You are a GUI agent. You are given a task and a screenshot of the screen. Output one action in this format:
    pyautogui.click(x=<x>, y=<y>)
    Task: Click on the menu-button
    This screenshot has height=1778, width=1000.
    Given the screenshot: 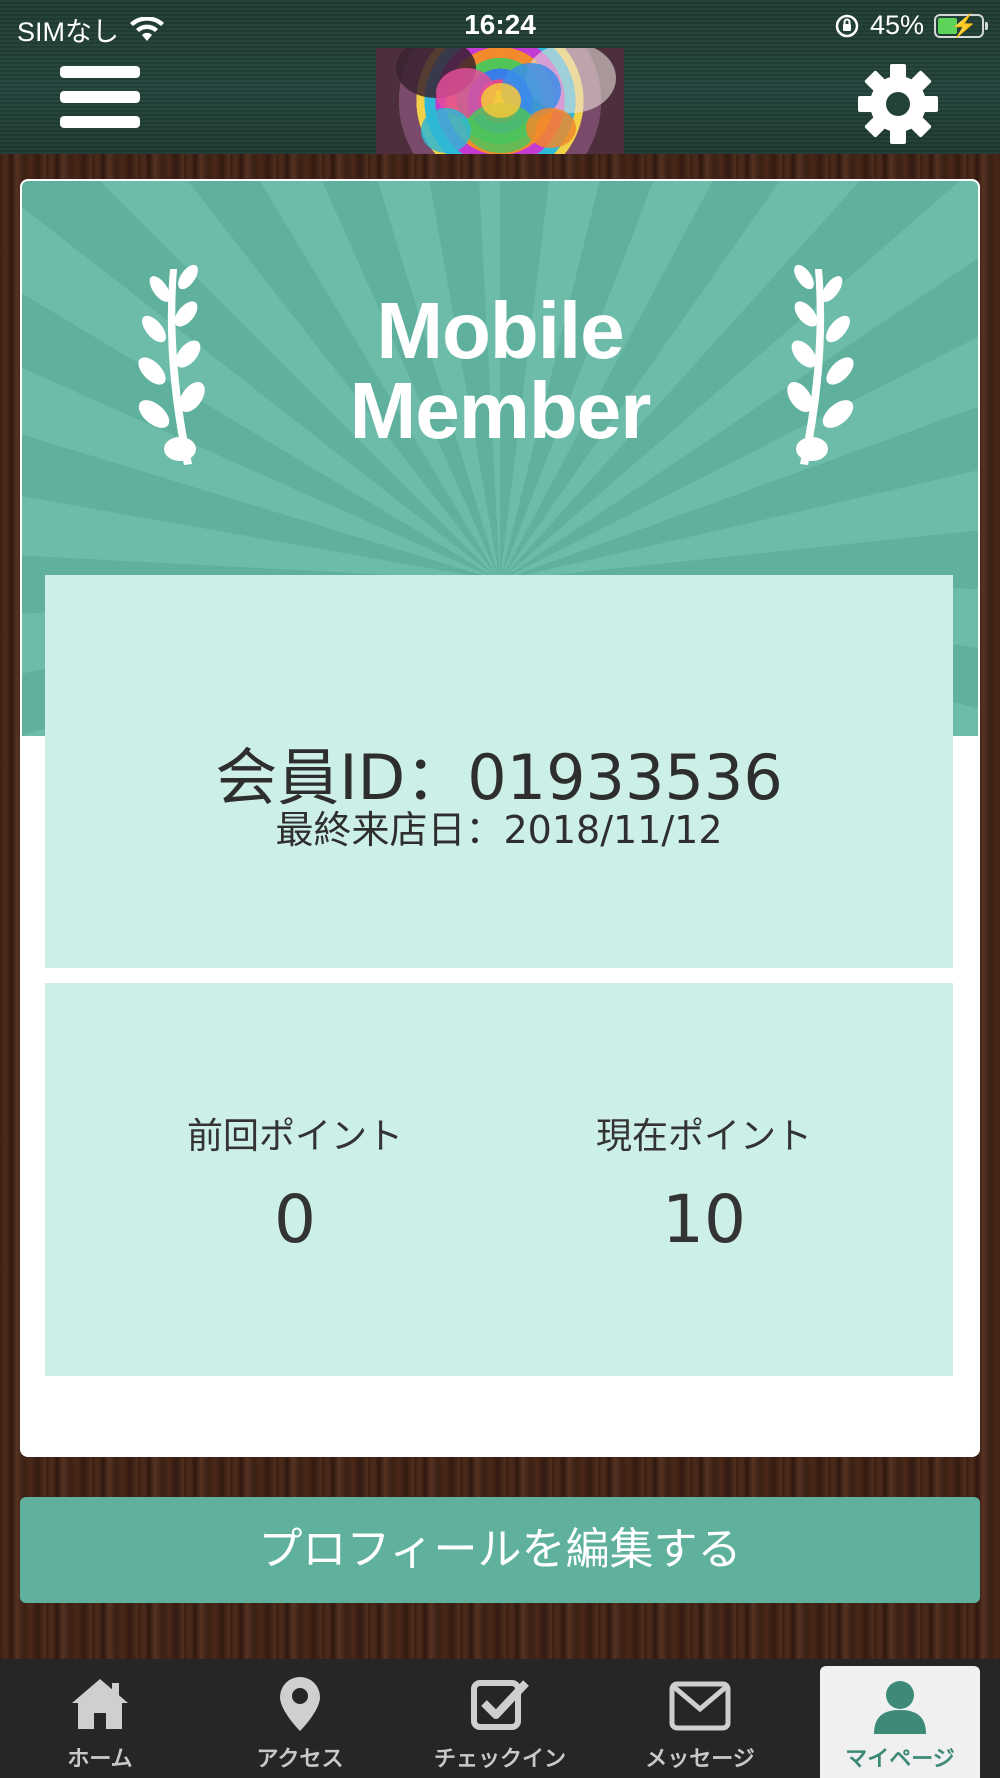 What is the action you would take?
    pyautogui.click(x=101, y=101)
    